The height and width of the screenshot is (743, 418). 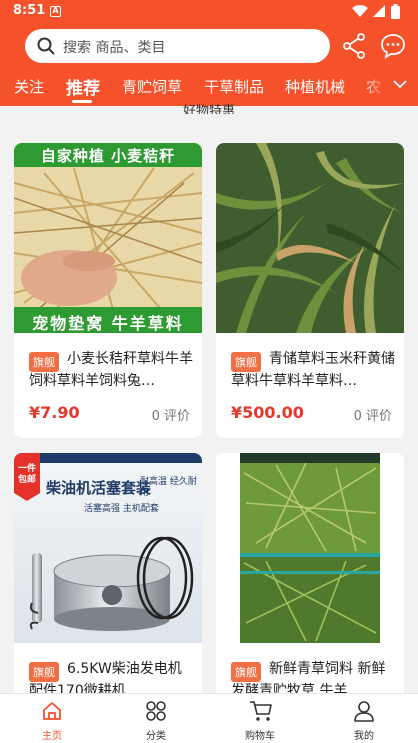 I want to click on nav-label: 我的, so click(x=364, y=736).